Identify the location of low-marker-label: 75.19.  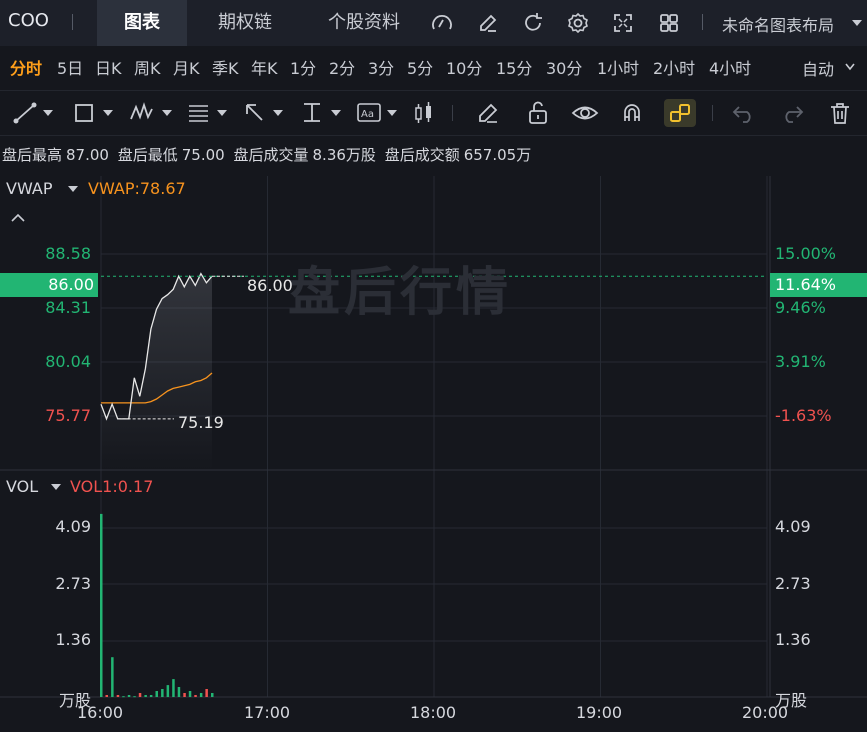
(201, 422).